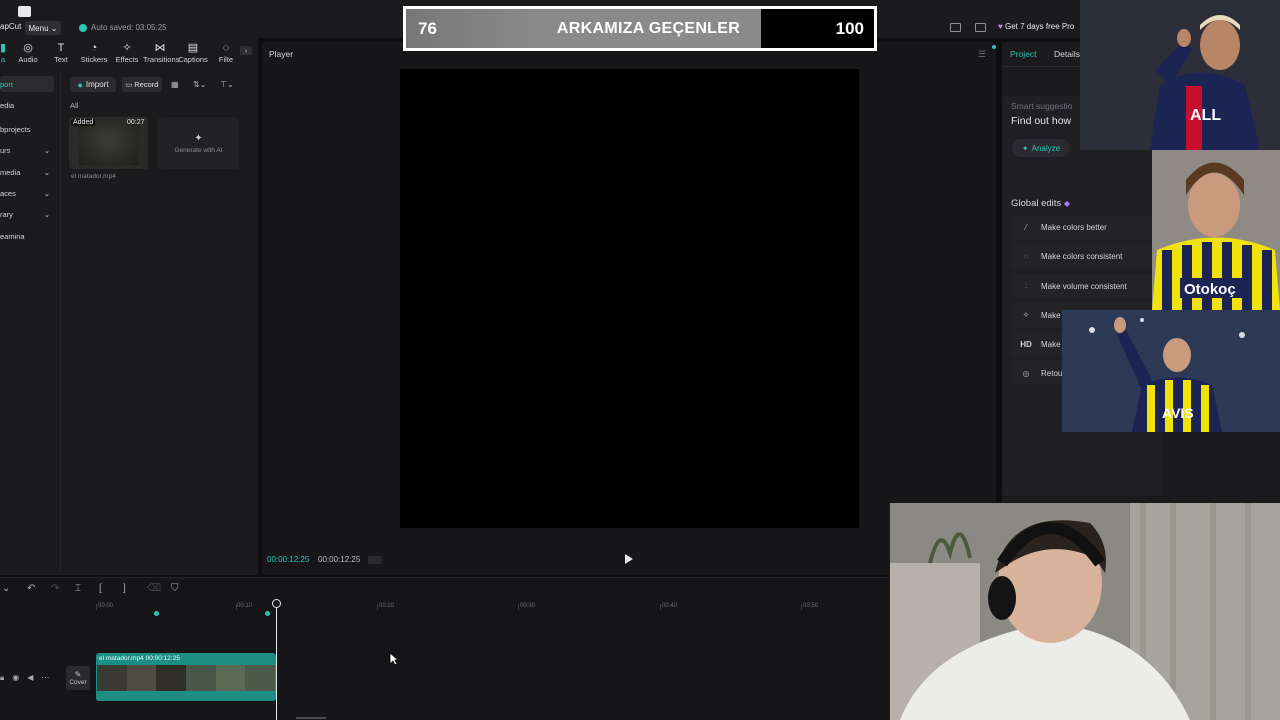  I want to click on tab-label: Captions, so click(193, 59).